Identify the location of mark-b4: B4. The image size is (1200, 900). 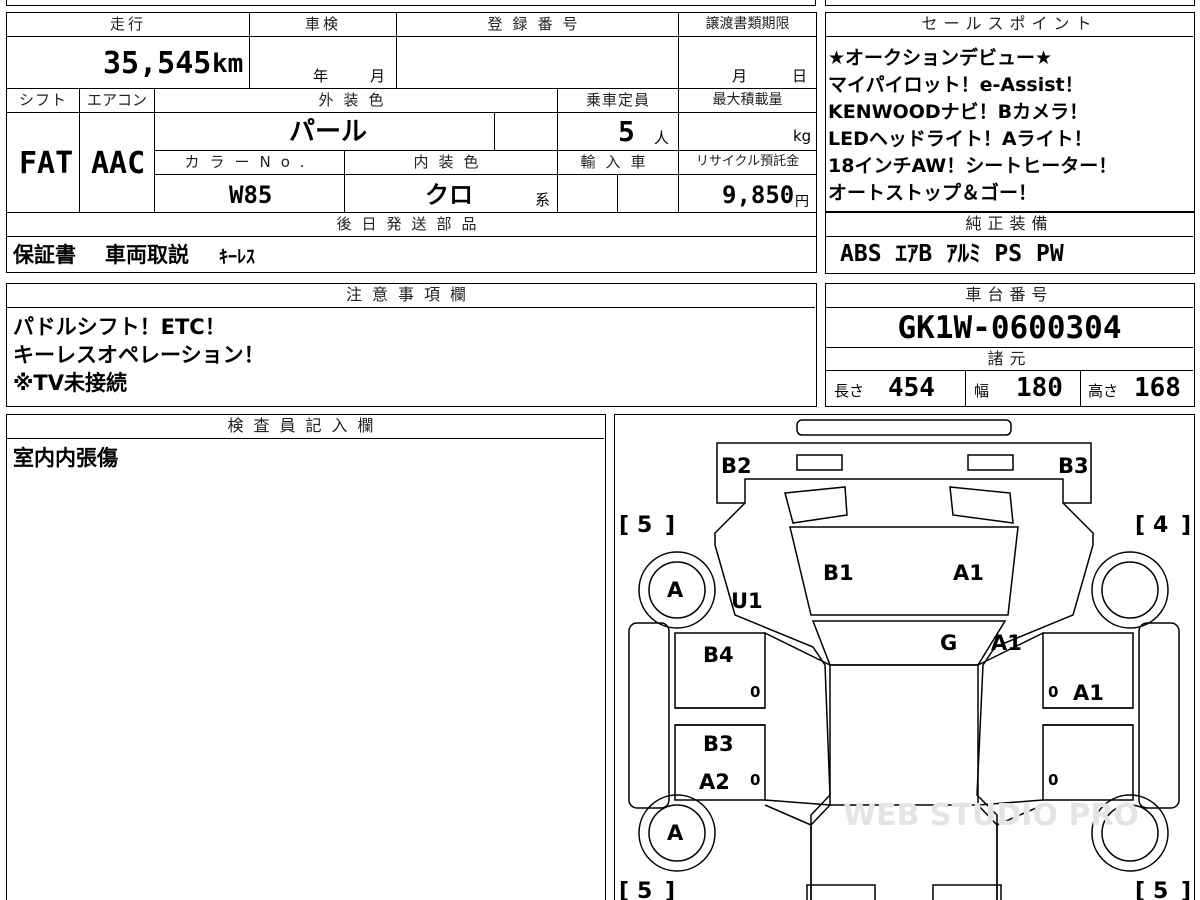
(718, 655).